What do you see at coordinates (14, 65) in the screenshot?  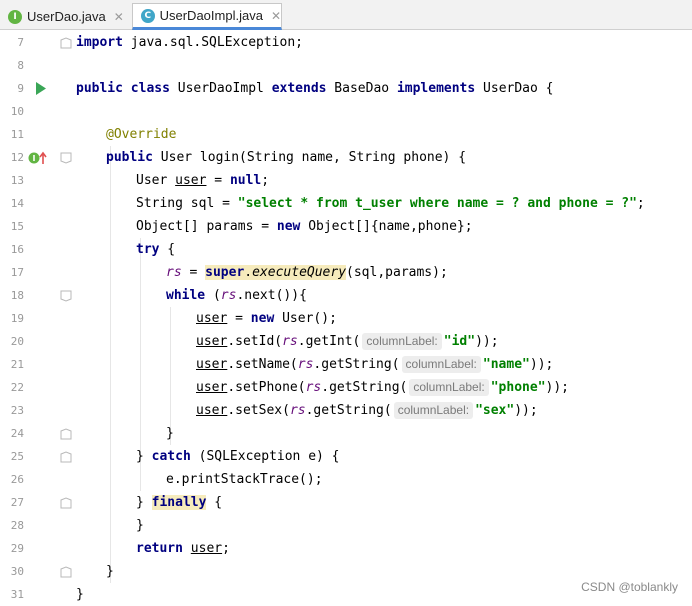 I see `line-number: 8` at bounding box center [14, 65].